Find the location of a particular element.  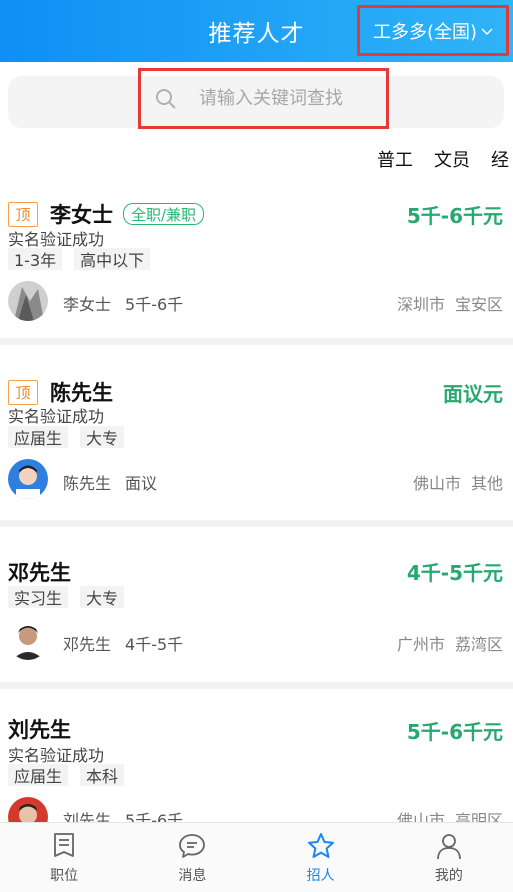

tag: 1-3年 is located at coordinates (35, 259).